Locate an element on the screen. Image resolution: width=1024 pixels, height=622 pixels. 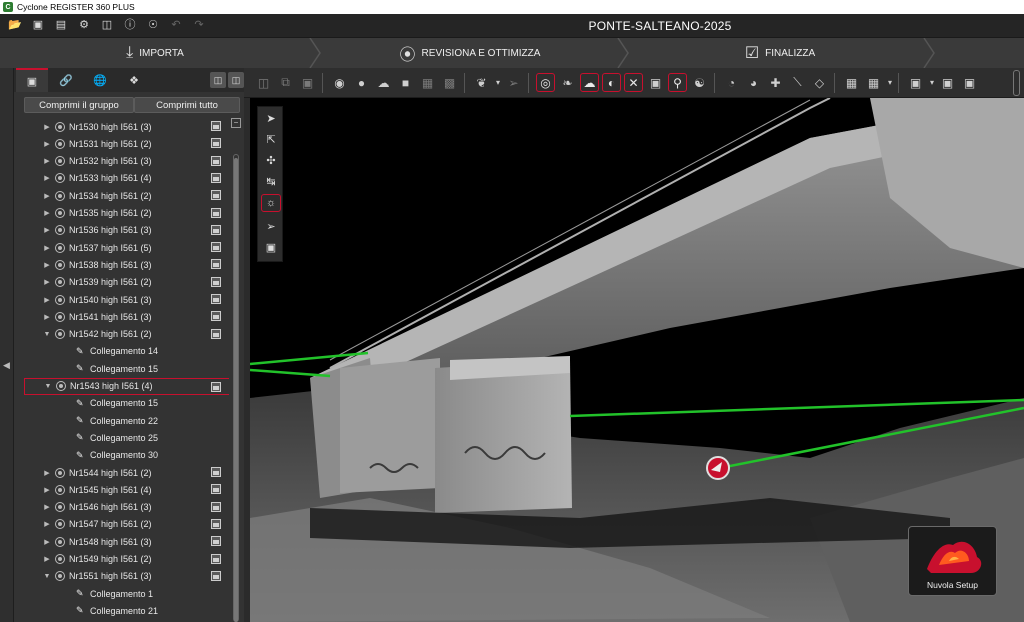
tree-setup-row: ▶ Nr1532 high I561 (3) is located at coordinates (126, 161).